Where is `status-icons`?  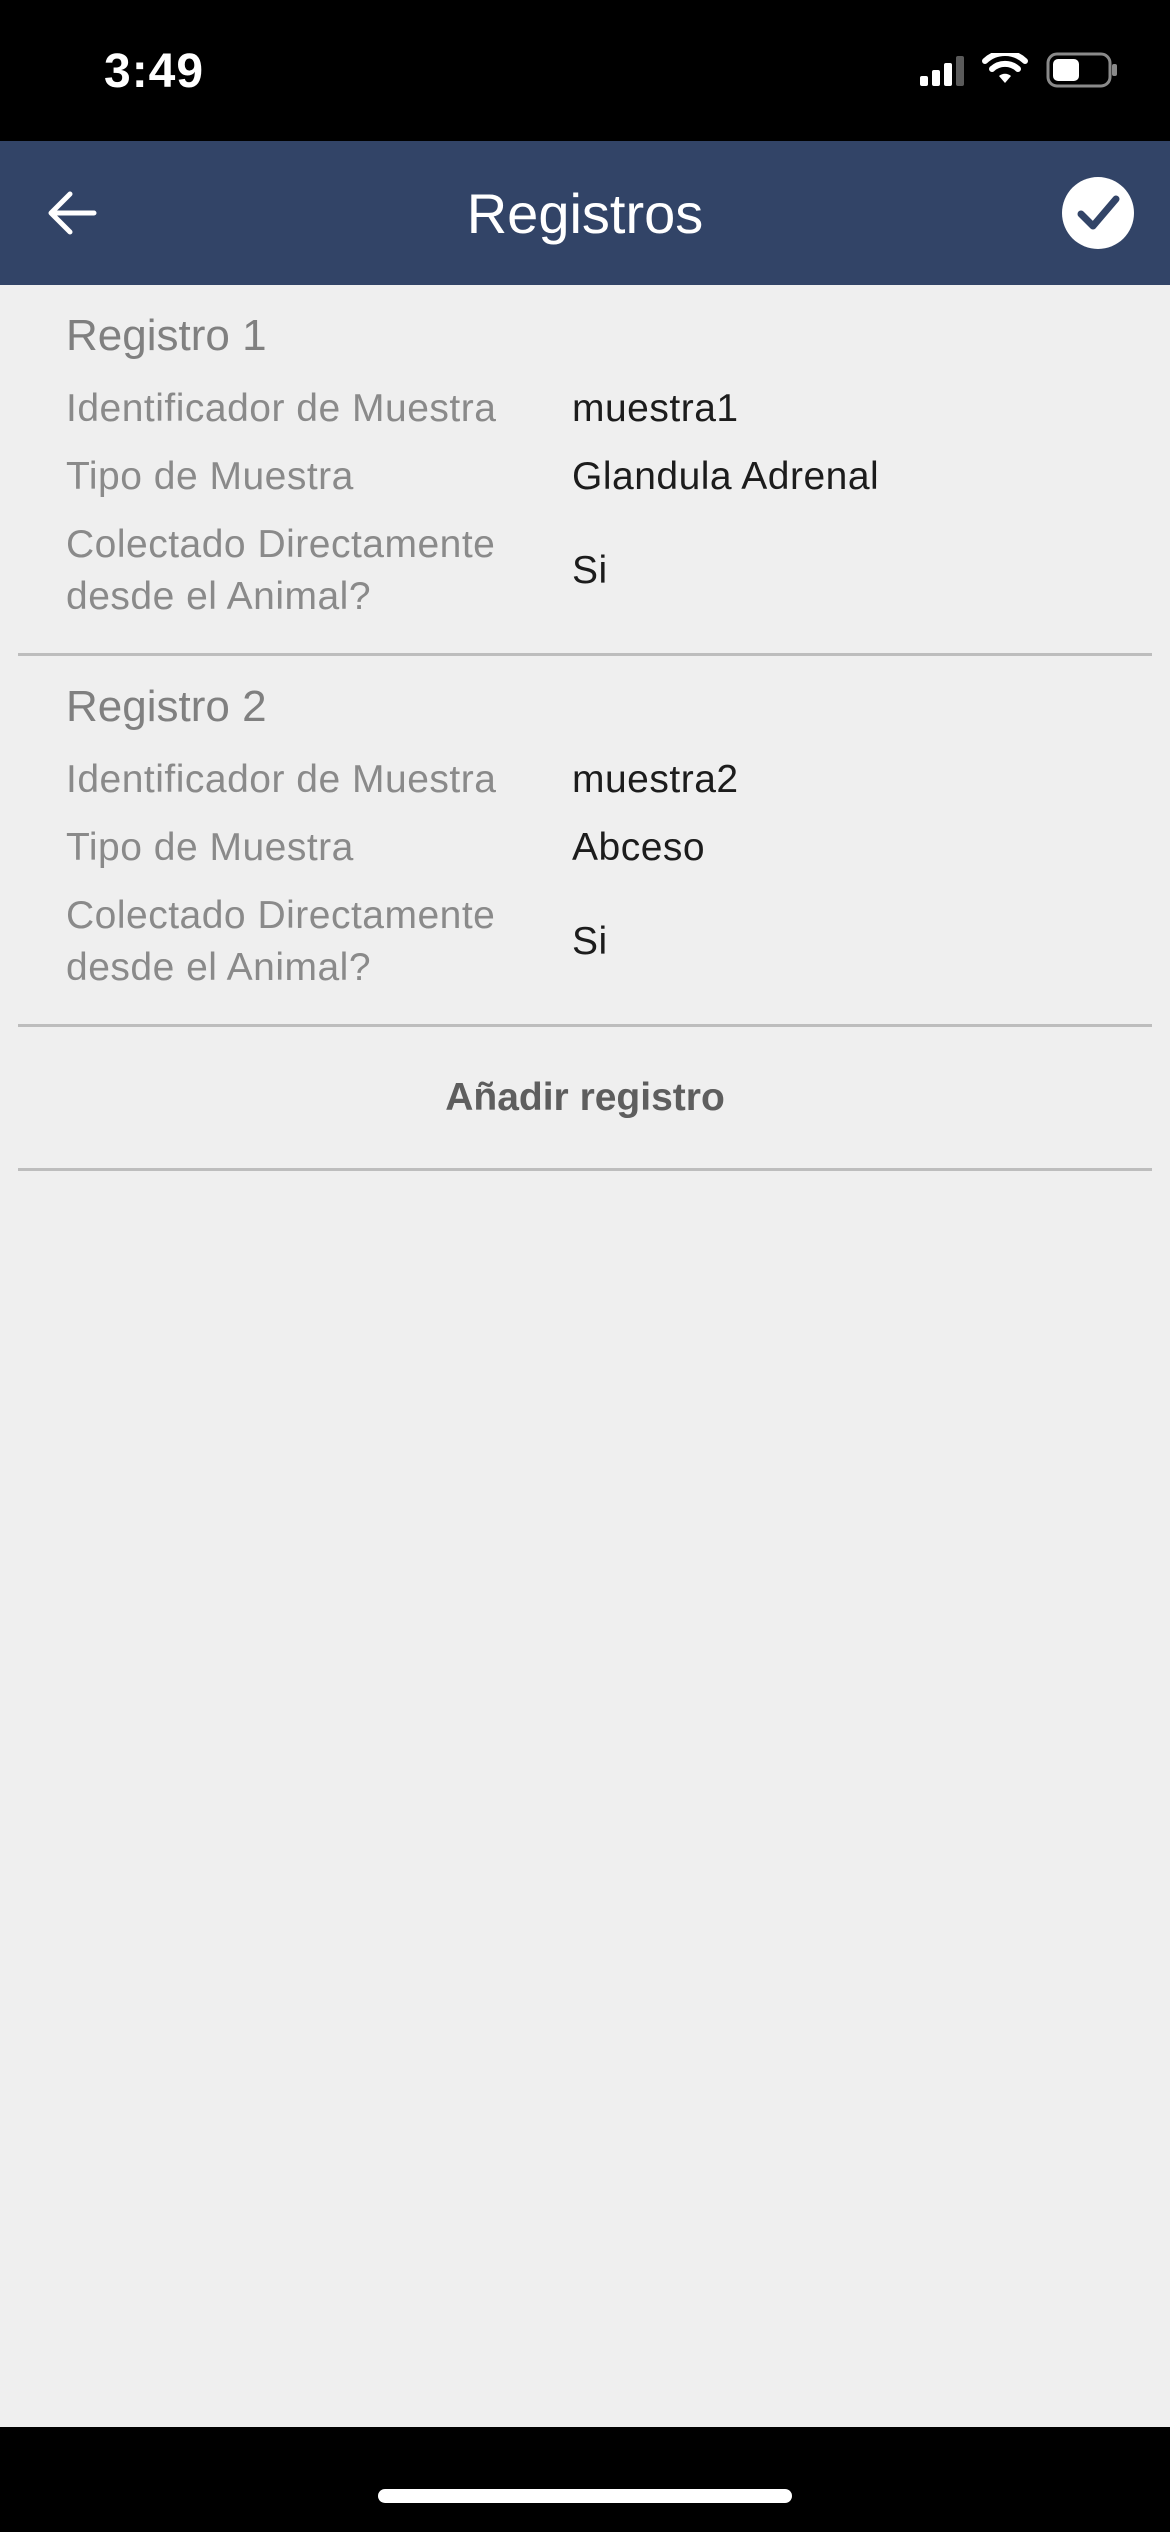
status-icons is located at coordinates (1019, 70).